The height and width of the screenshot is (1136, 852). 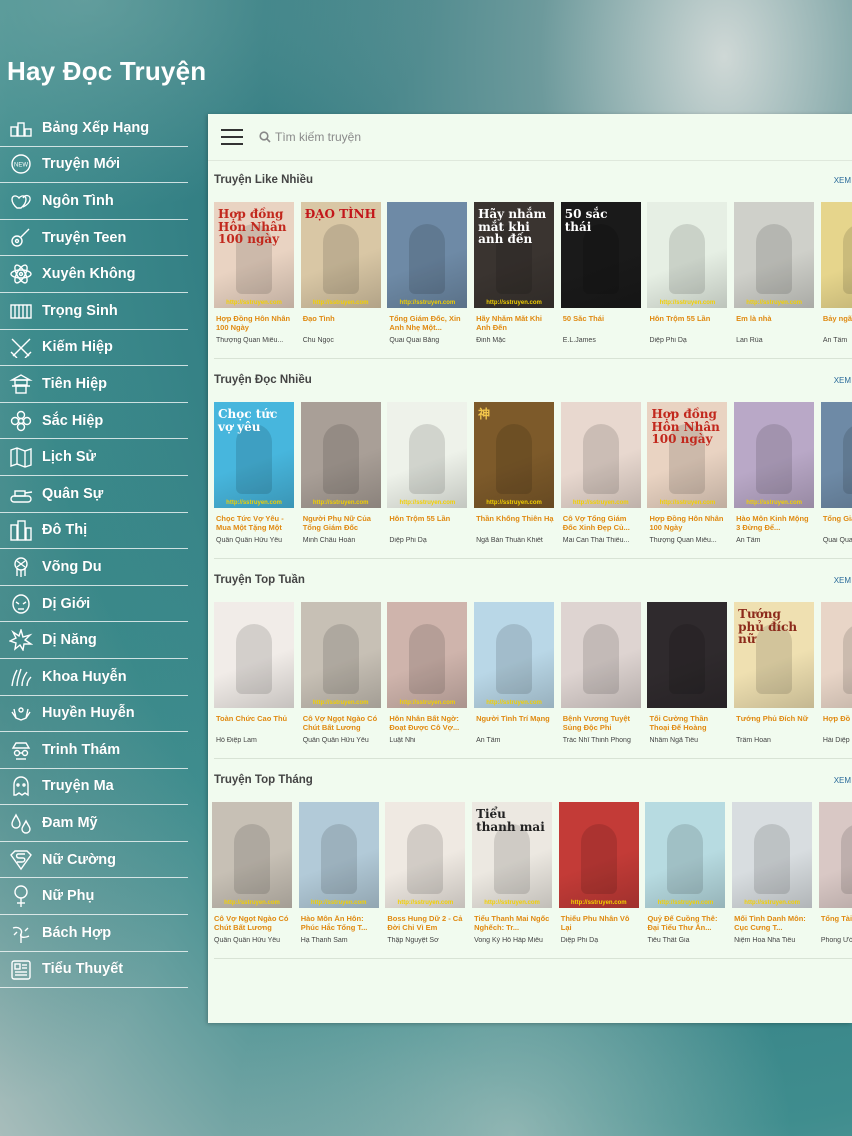 What do you see at coordinates (774, 725) in the screenshot?
I see `book-title: Tướng Phủ Đích Nữ` at bounding box center [774, 725].